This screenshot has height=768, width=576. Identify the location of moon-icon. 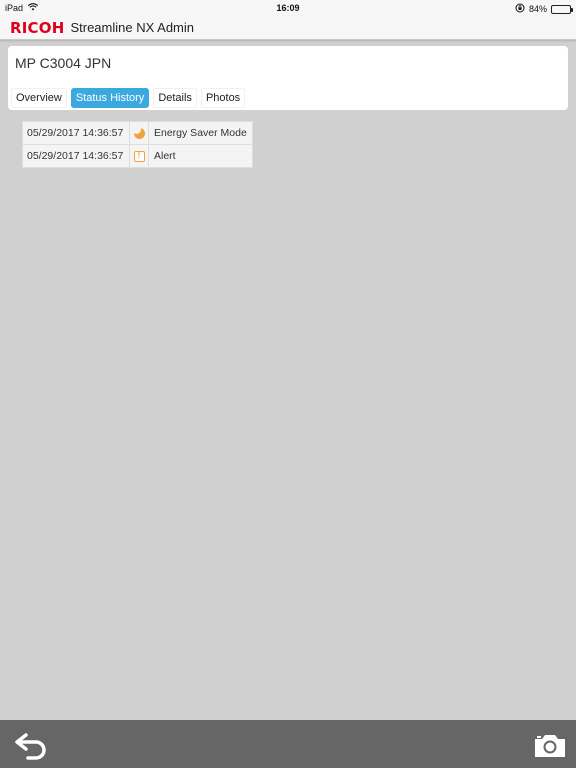
(138, 131).